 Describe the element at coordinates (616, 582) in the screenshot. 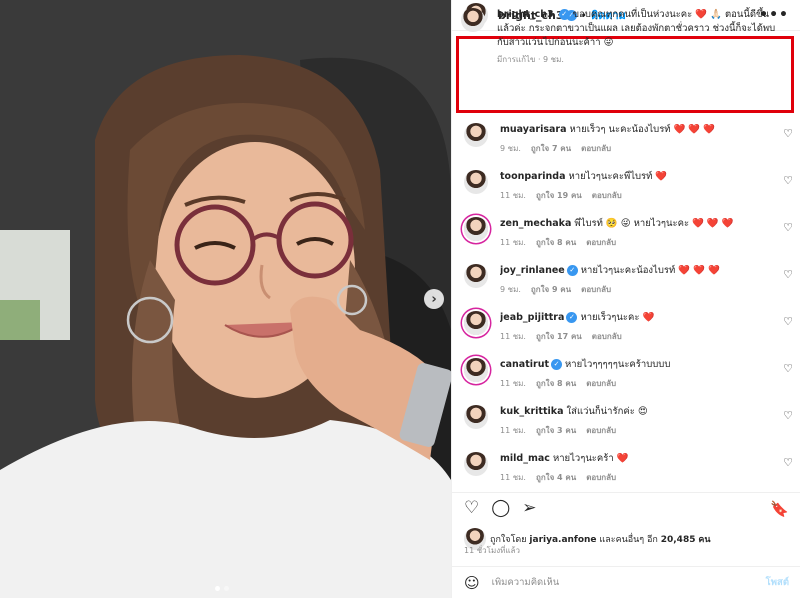

I see `comment-input` at that location.